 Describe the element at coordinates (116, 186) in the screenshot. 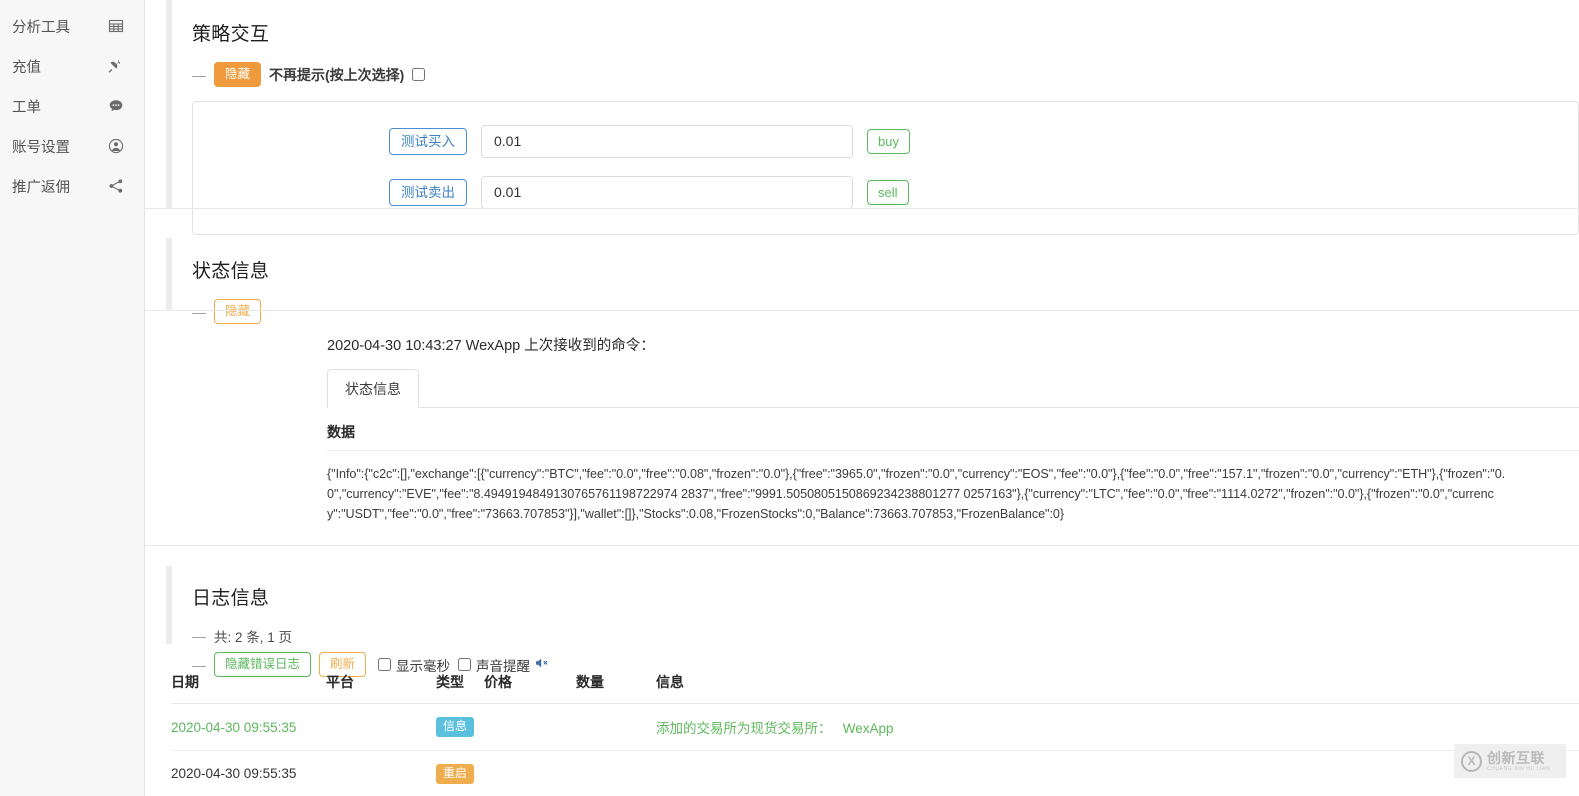

I see `share-icon` at that location.